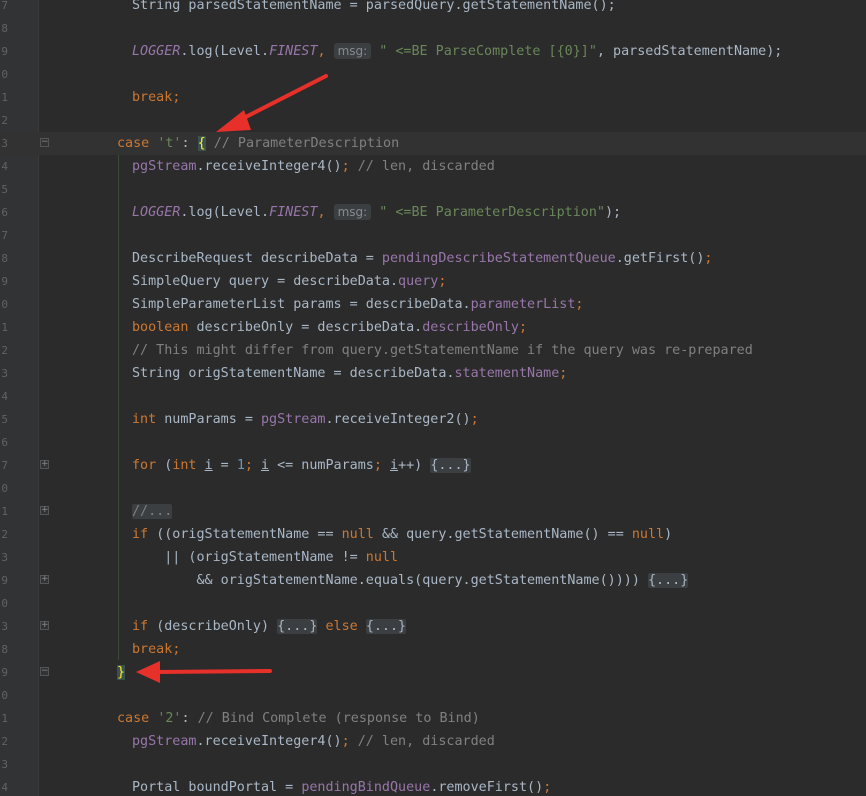 Image resolution: width=866 pixels, height=796 pixels. Describe the element at coordinates (4, 672) in the screenshot. I see `line-number: 9` at that location.